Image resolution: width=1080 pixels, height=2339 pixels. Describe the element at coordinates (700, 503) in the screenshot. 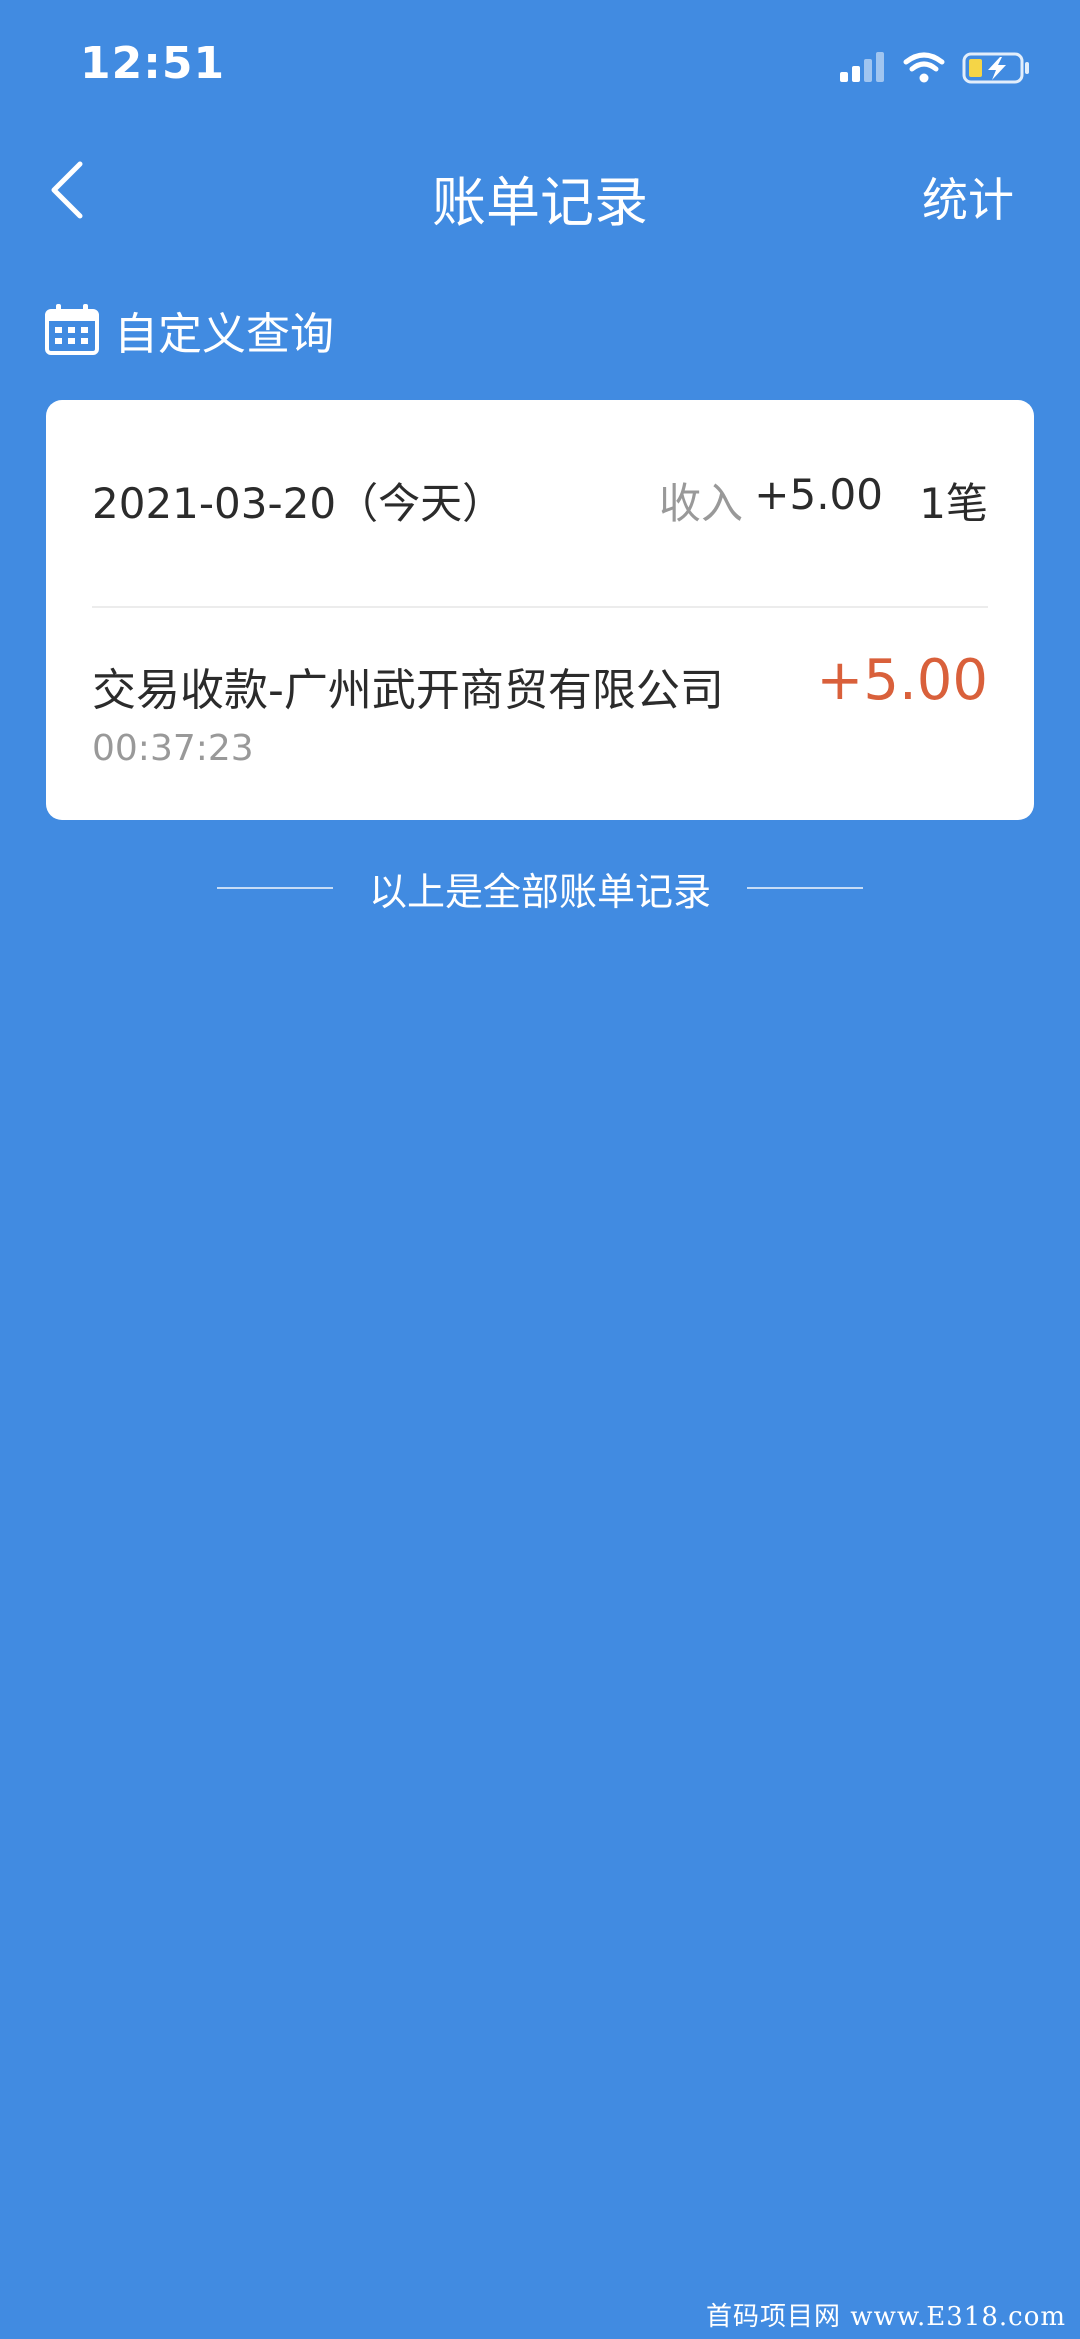

I see `income-label: 收入` at that location.